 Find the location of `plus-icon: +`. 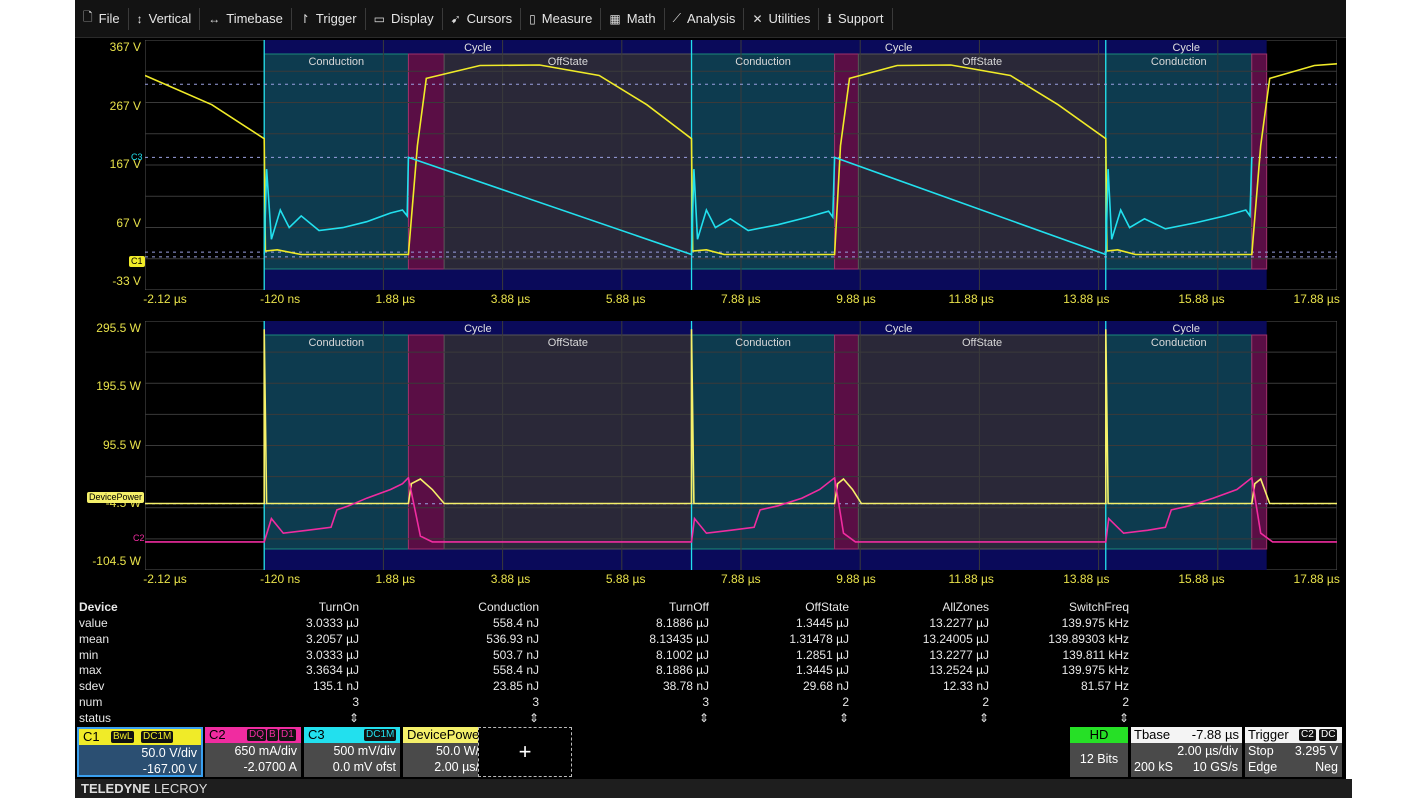

plus-icon: + is located at coordinates (525, 751).